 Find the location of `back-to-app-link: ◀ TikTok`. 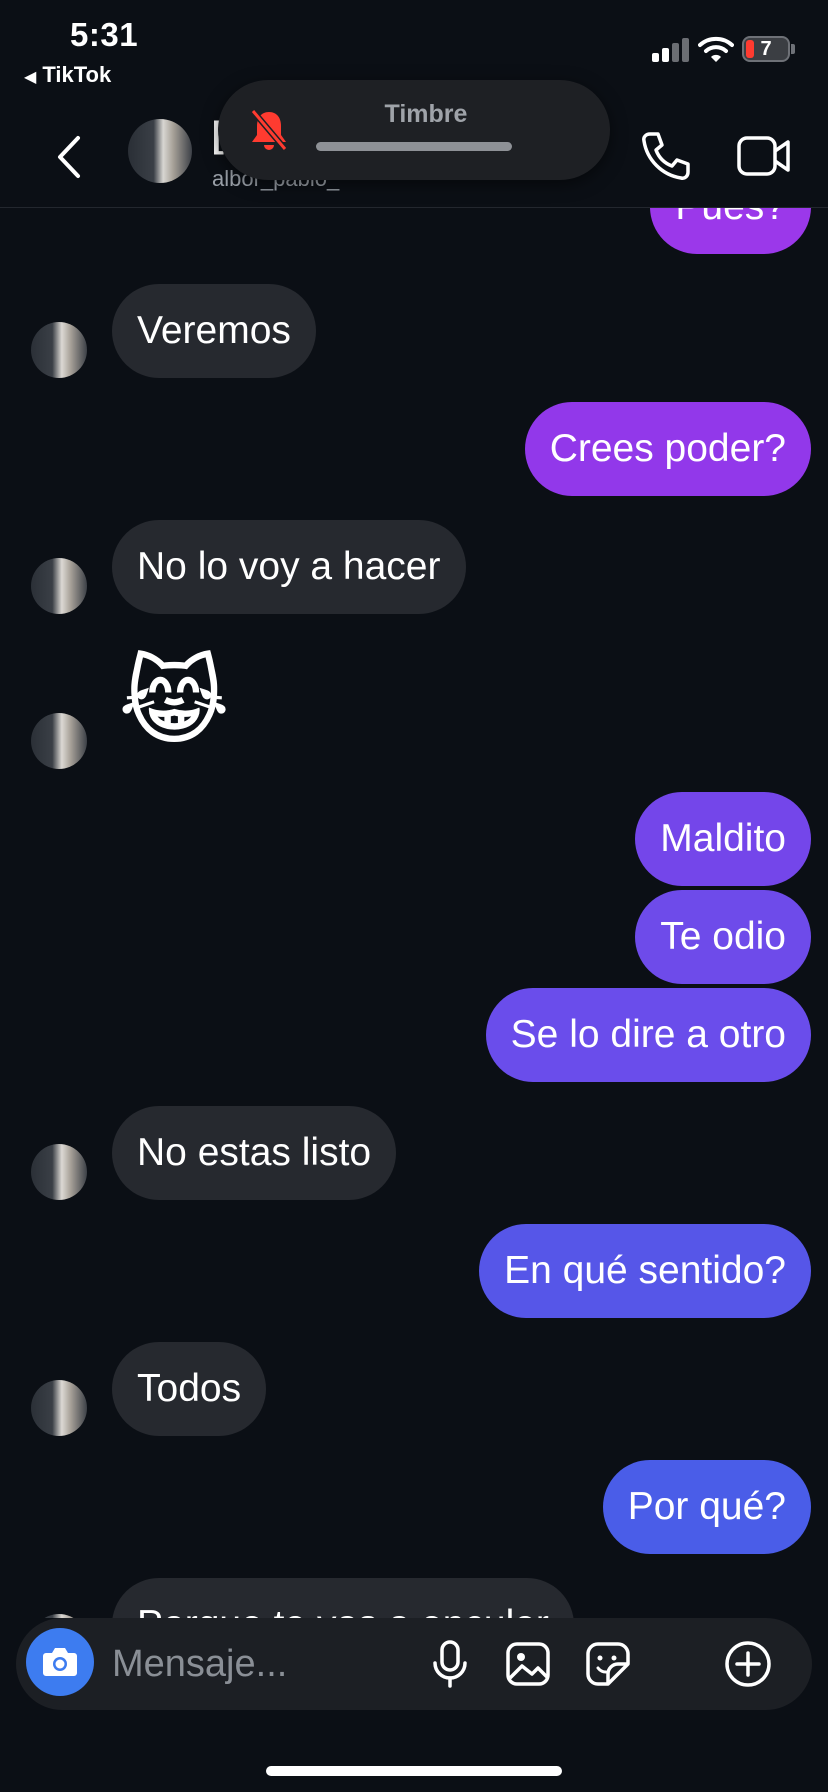

back-to-app-link: ◀ TikTok is located at coordinates (67, 75).